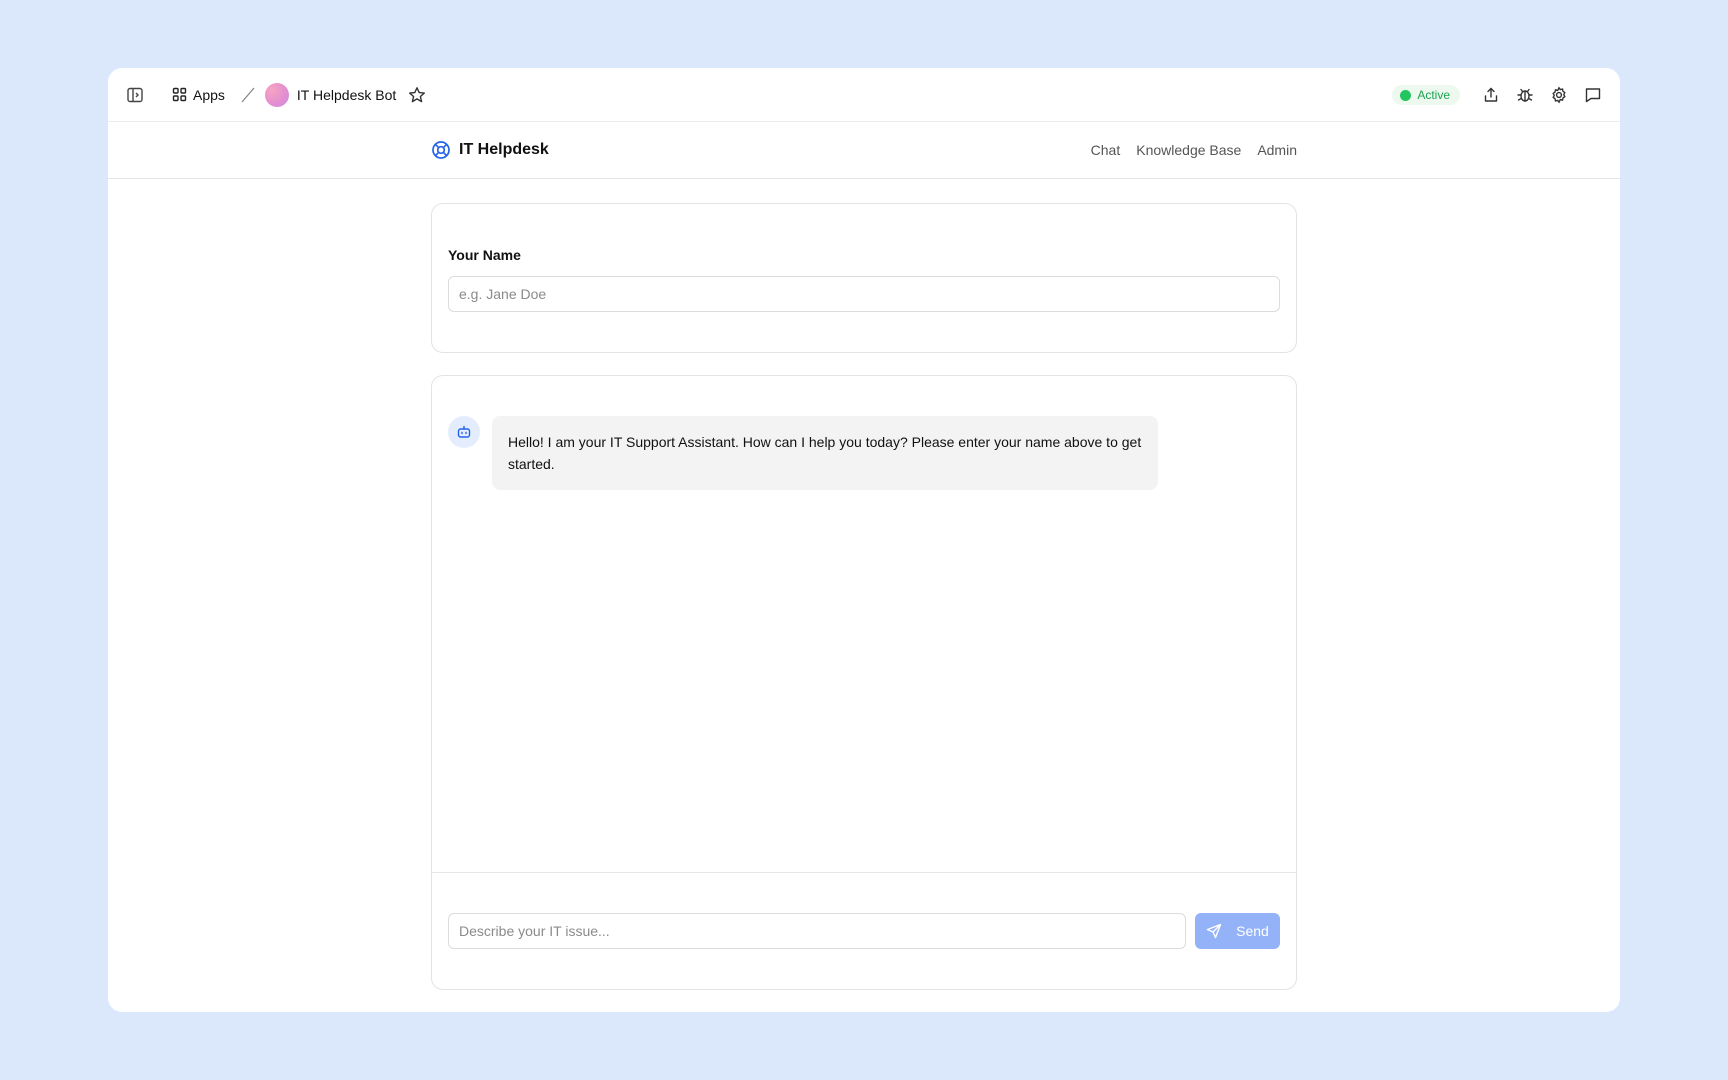  Describe the element at coordinates (864, 294) in the screenshot. I see `name-input` at that location.